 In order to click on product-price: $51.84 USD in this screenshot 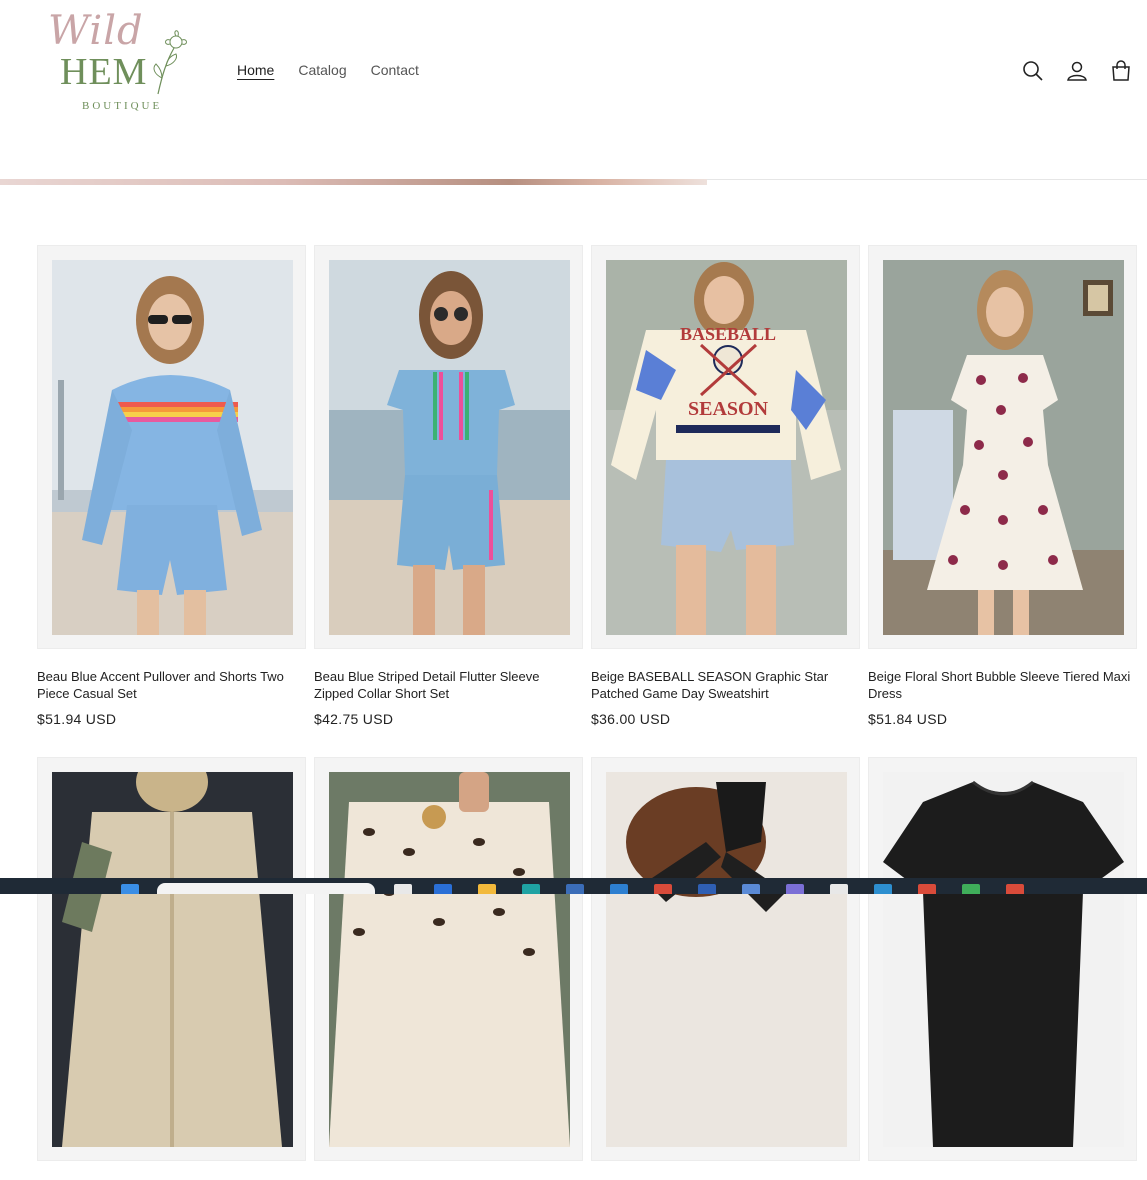, I will do `click(908, 719)`.